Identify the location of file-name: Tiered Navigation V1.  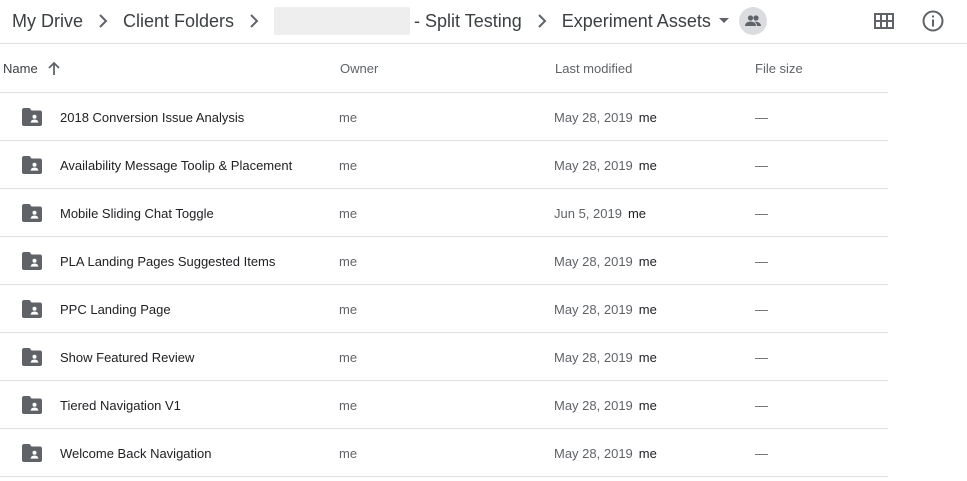
(120, 405).